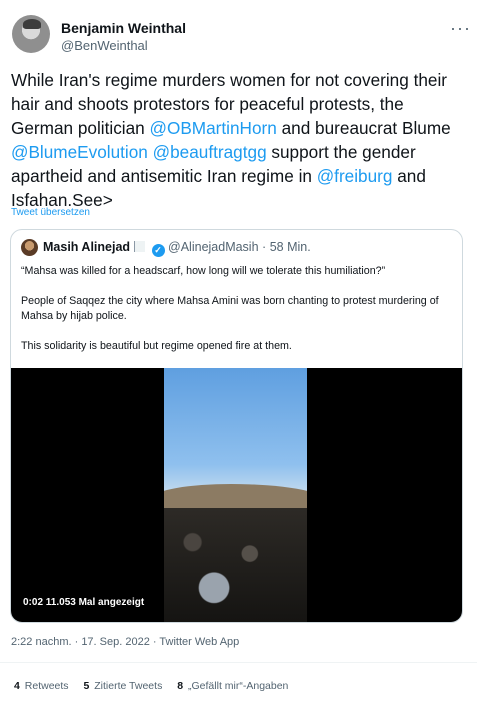 The width and height of the screenshot is (477, 701). What do you see at coordinates (290, 247) in the screenshot?
I see `quote-time: 58 Min.` at bounding box center [290, 247].